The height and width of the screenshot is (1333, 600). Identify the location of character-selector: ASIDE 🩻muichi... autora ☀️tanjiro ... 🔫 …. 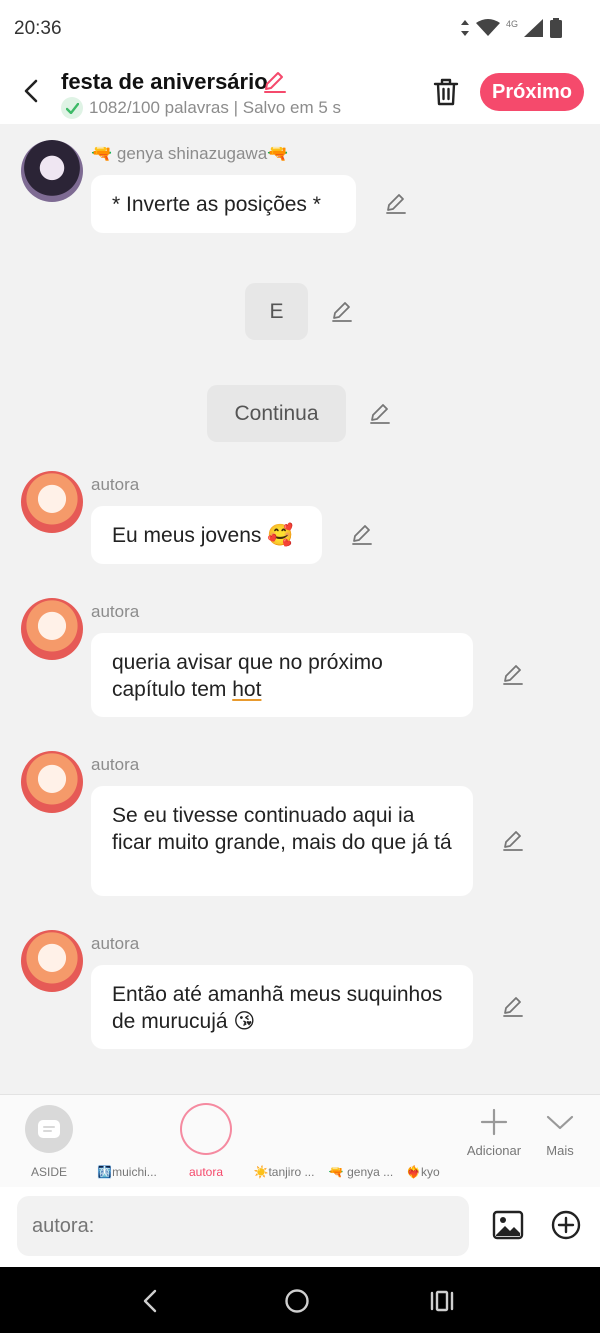
(300, 1140).